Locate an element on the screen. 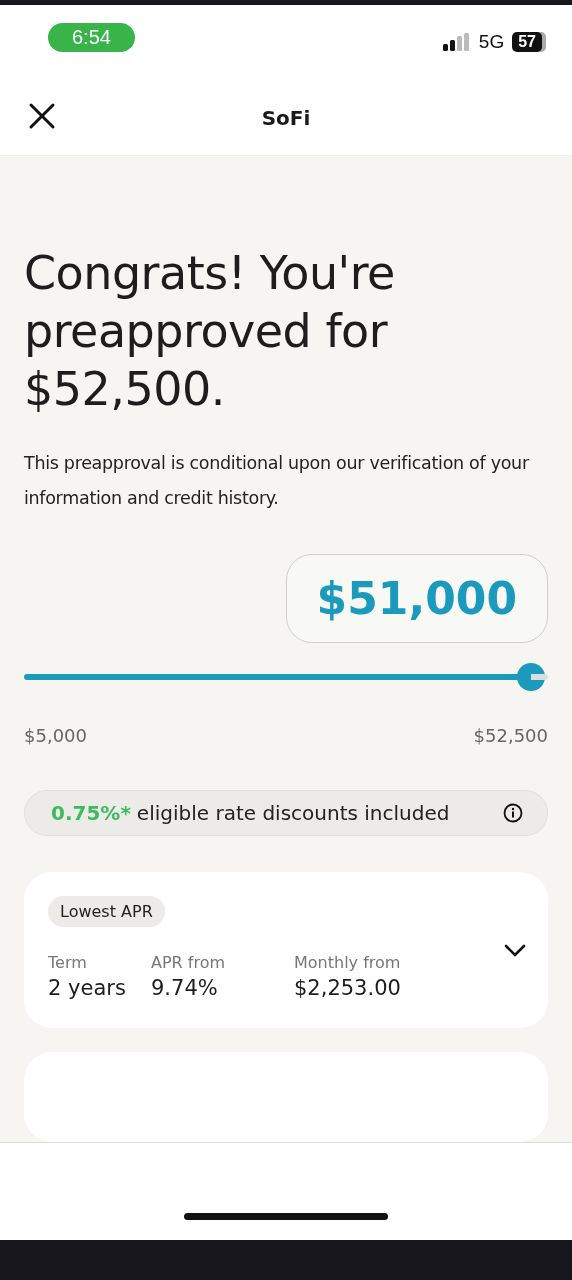 The width and height of the screenshot is (572, 1280). status-time: 6:54 is located at coordinates (91, 37).